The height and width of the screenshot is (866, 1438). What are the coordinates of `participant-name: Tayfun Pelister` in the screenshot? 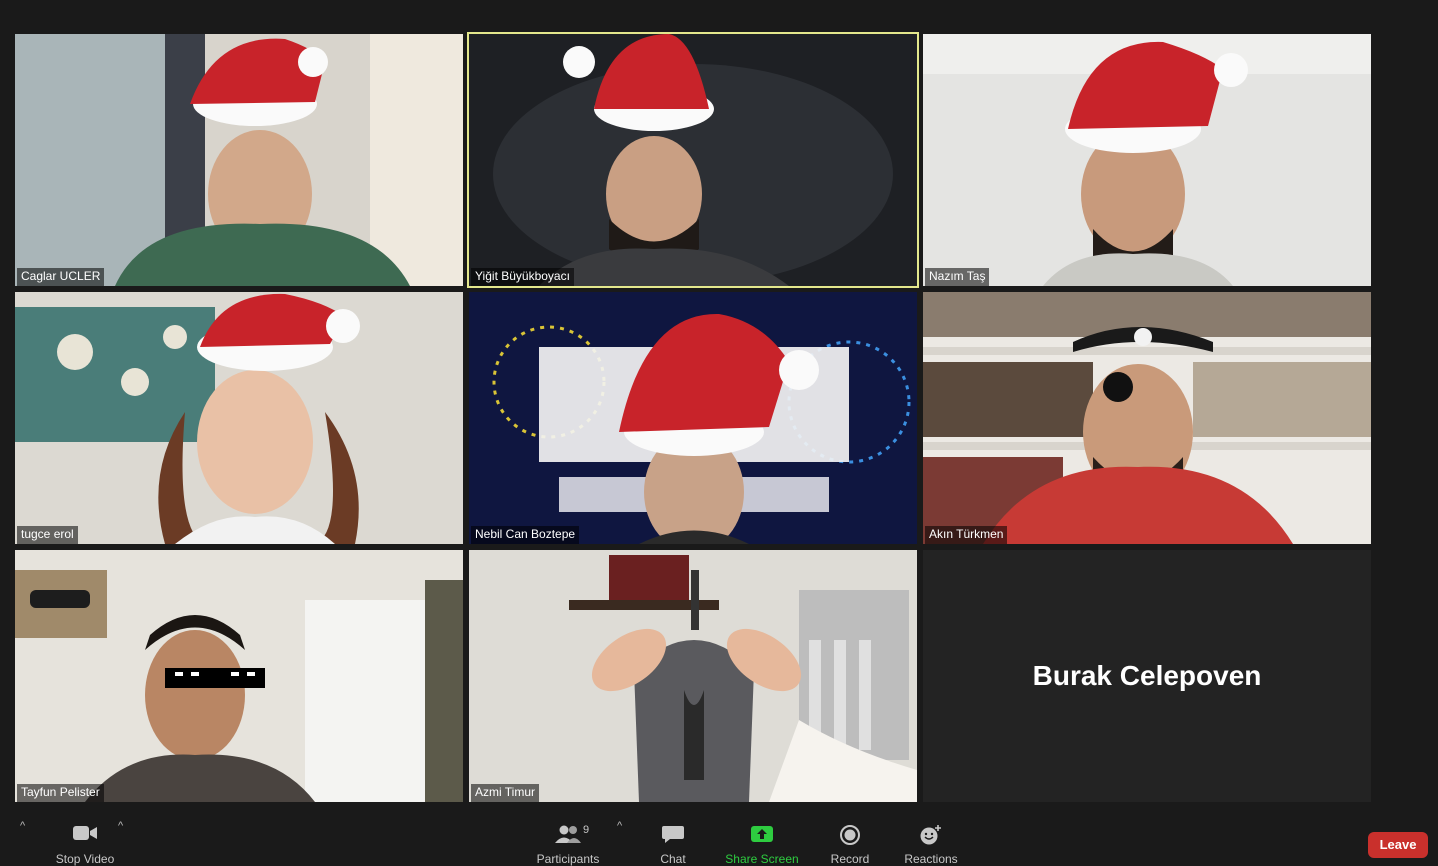 It's located at (60, 793).